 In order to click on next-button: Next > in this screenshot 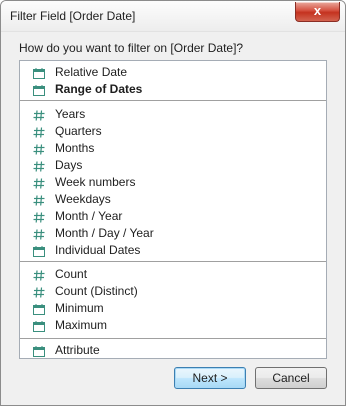, I will do `click(210, 378)`.